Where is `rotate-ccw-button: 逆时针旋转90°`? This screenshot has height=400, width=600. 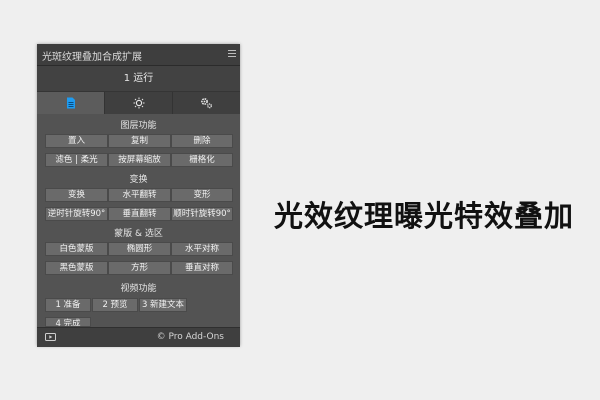
rotate-ccw-button: 逆时针旋转90° is located at coordinates (76, 214).